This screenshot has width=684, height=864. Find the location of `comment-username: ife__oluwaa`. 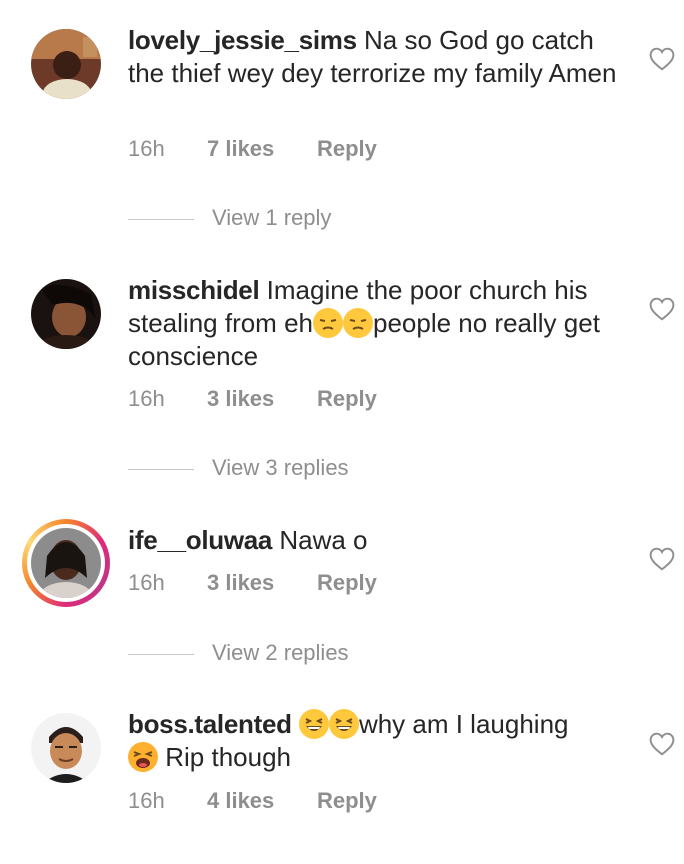

comment-username: ife__oluwaa is located at coordinates (200, 540).